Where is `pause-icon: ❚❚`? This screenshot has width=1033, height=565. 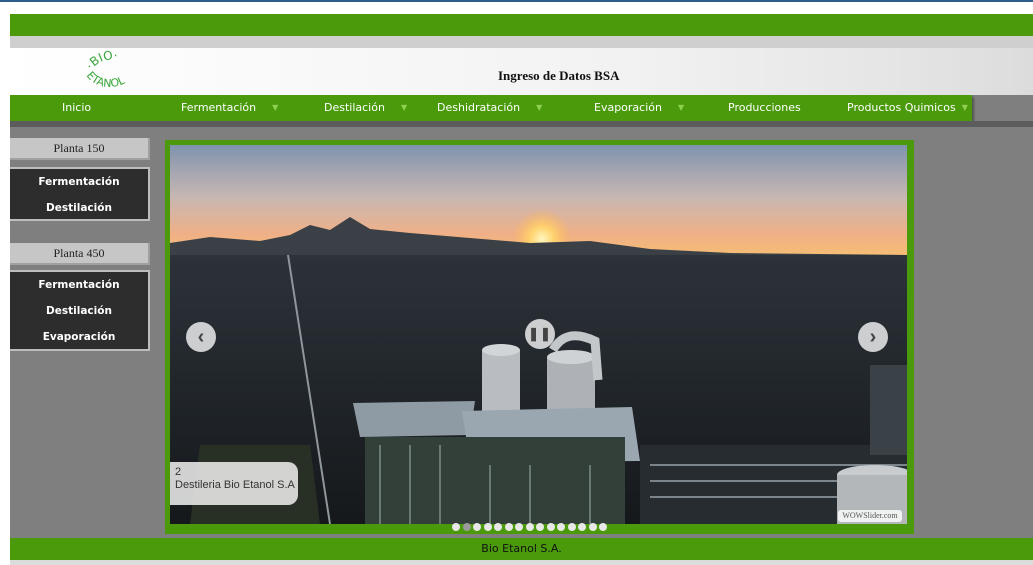
pause-icon: ❚❚ is located at coordinates (540, 333).